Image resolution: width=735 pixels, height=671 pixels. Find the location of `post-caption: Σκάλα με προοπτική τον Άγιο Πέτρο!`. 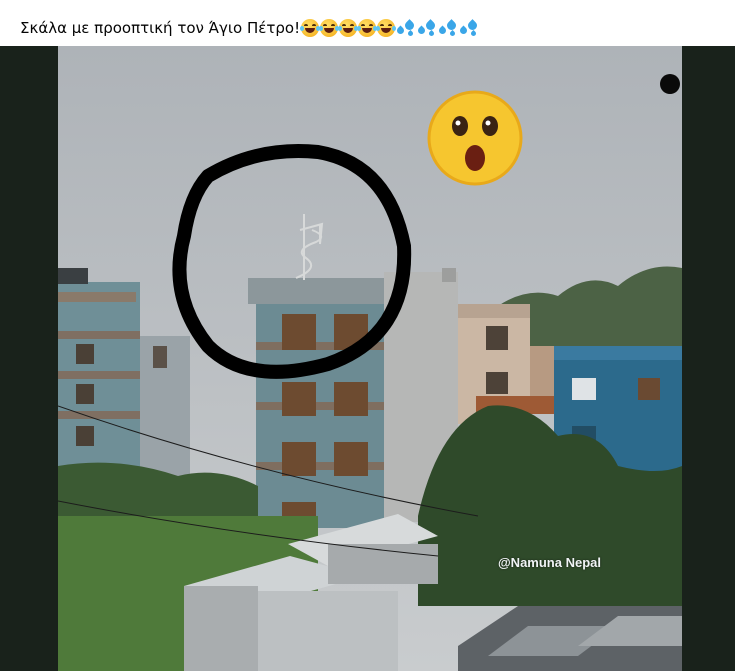

post-caption: Σκάλα με προοπτική τον Άγιο Πέτρο! is located at coordinates (367, 23).